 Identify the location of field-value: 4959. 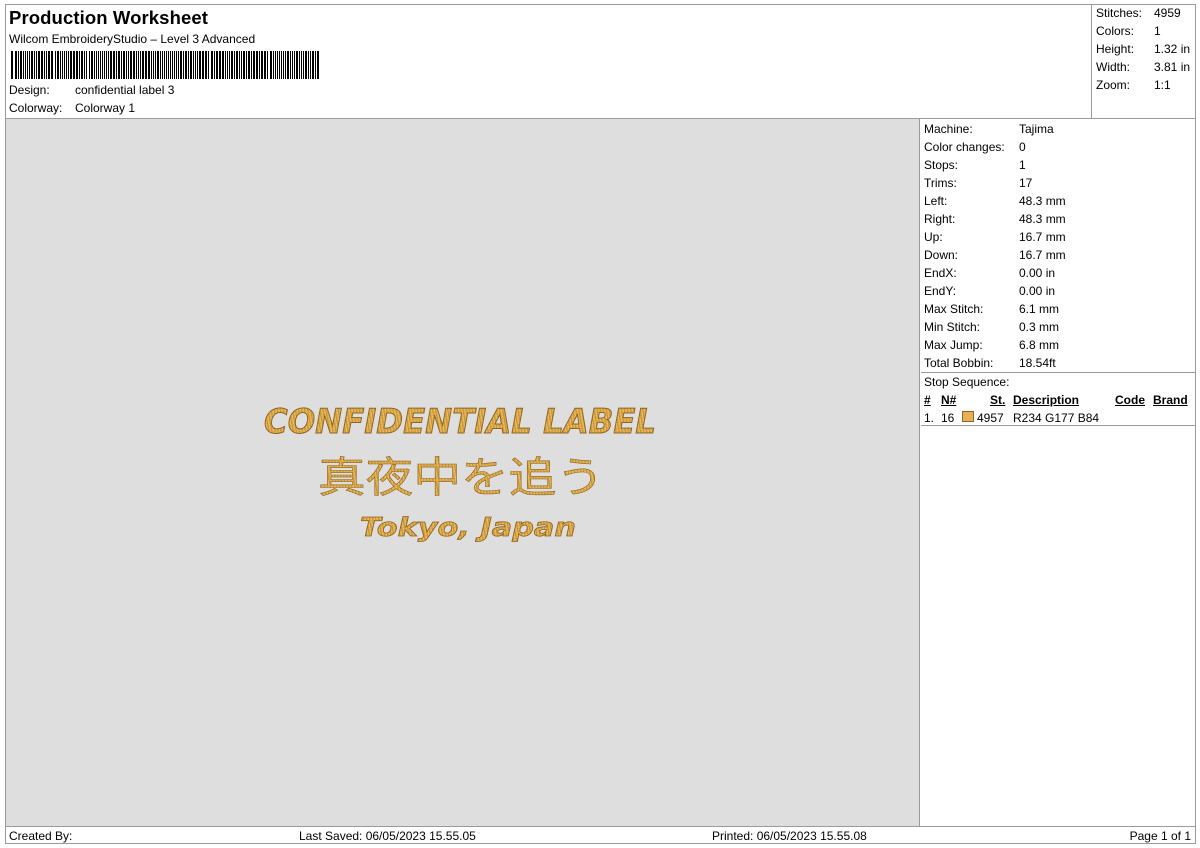
(1167, 13).